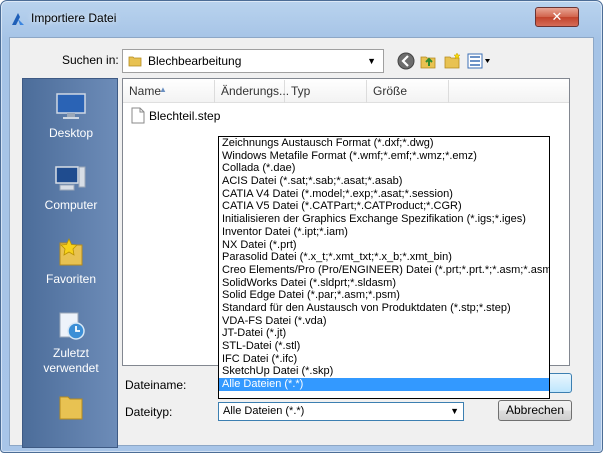 The width and height of the screenshot is (603, 453). I want to click on window-title: Importiere Datei, so click(74, 18).